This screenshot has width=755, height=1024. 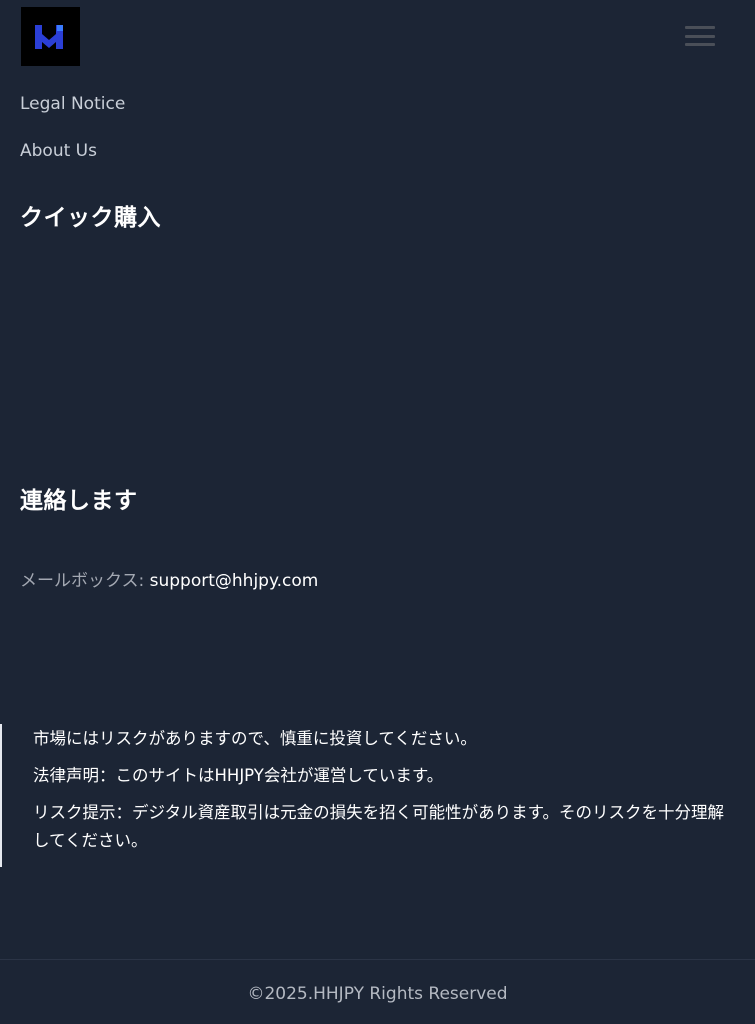 What do you see at coordinates (255, 738) in the screenshot?
I see `risk-warning-text: 市場にはリスクがありますので、慎重に投資してください。` at bounding box center [255, 738].